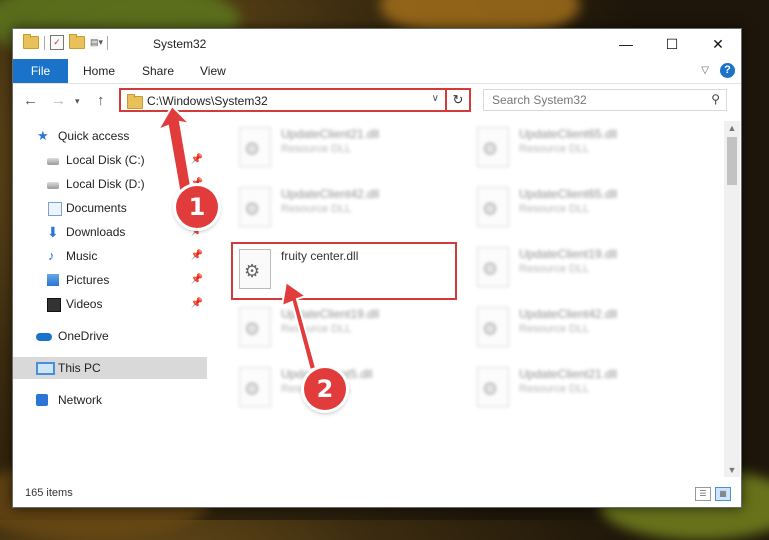 Image resolution: width=769 pixels, height=540 pixels. I want to click on file-name: UpdateClient19.dll, so click(330, 314).